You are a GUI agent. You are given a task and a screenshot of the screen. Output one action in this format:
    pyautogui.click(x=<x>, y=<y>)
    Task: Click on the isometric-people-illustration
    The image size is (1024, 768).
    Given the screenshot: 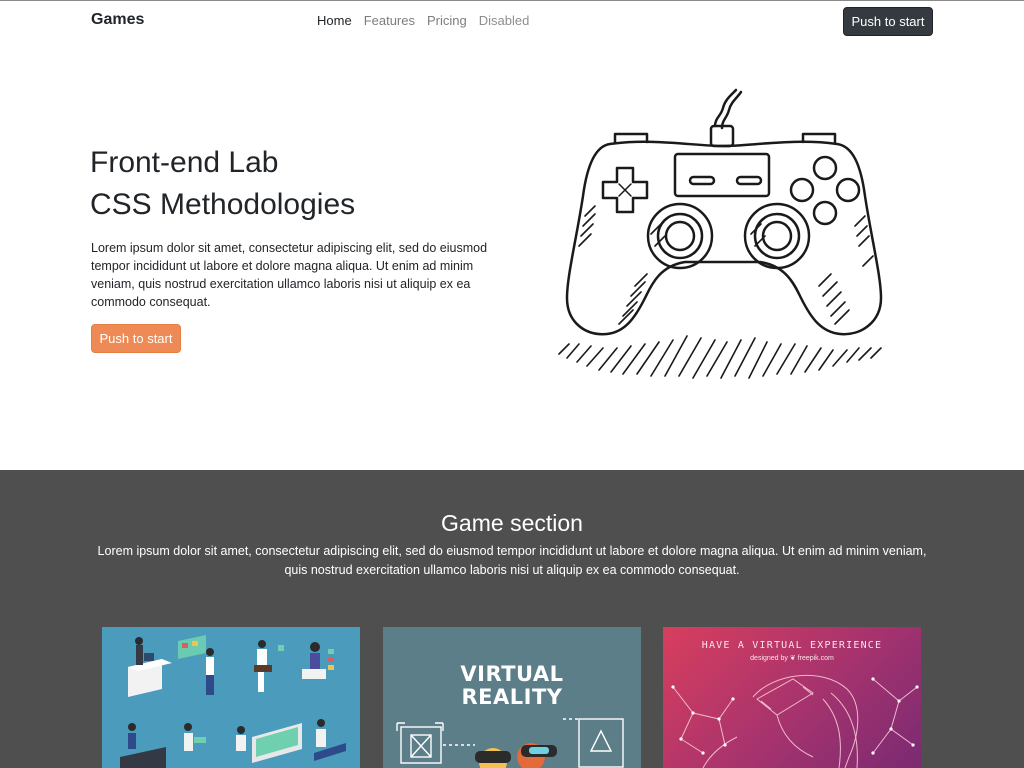 What is the action you would take?
    pyautogui.click(x=233, y=701)
    